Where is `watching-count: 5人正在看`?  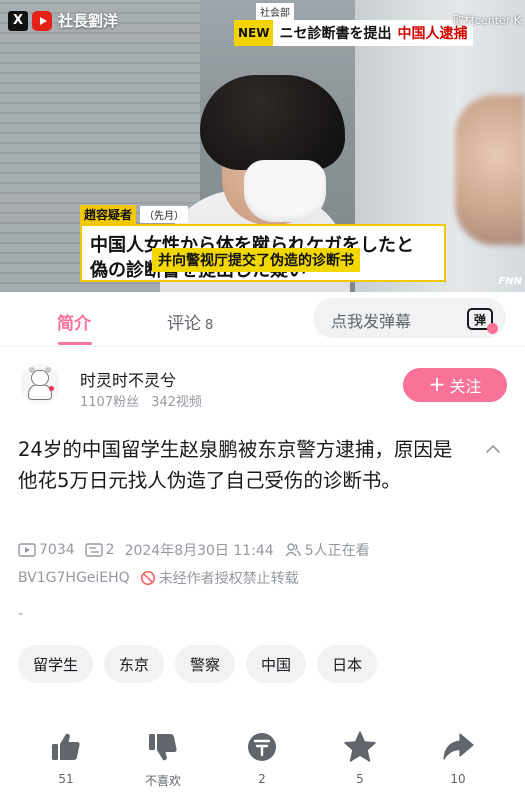 watching-count: 5人正在看 is located at coordinates (337, 551).